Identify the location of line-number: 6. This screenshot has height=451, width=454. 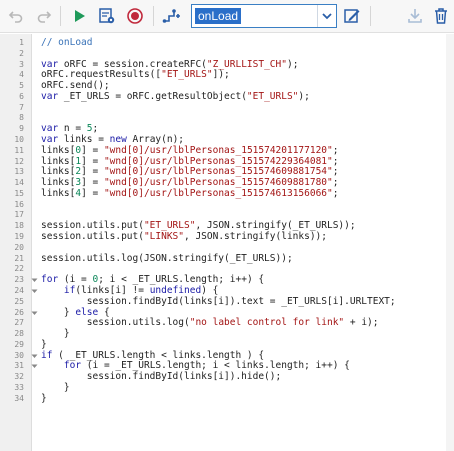
(21, 96).